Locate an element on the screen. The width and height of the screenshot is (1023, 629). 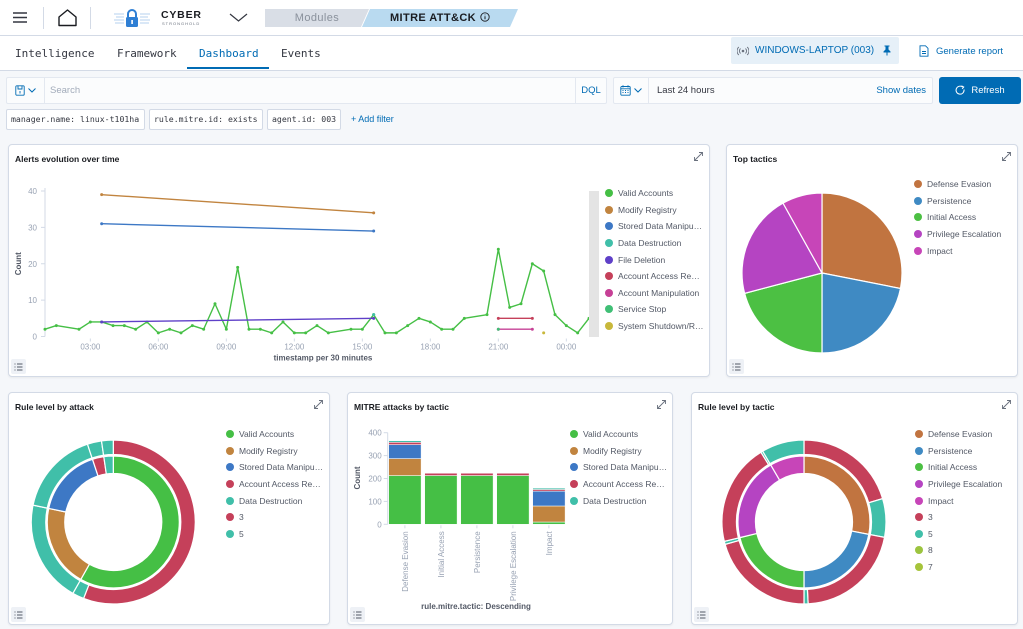
legend-item-8: 8 is located at coordinates (958, 550).